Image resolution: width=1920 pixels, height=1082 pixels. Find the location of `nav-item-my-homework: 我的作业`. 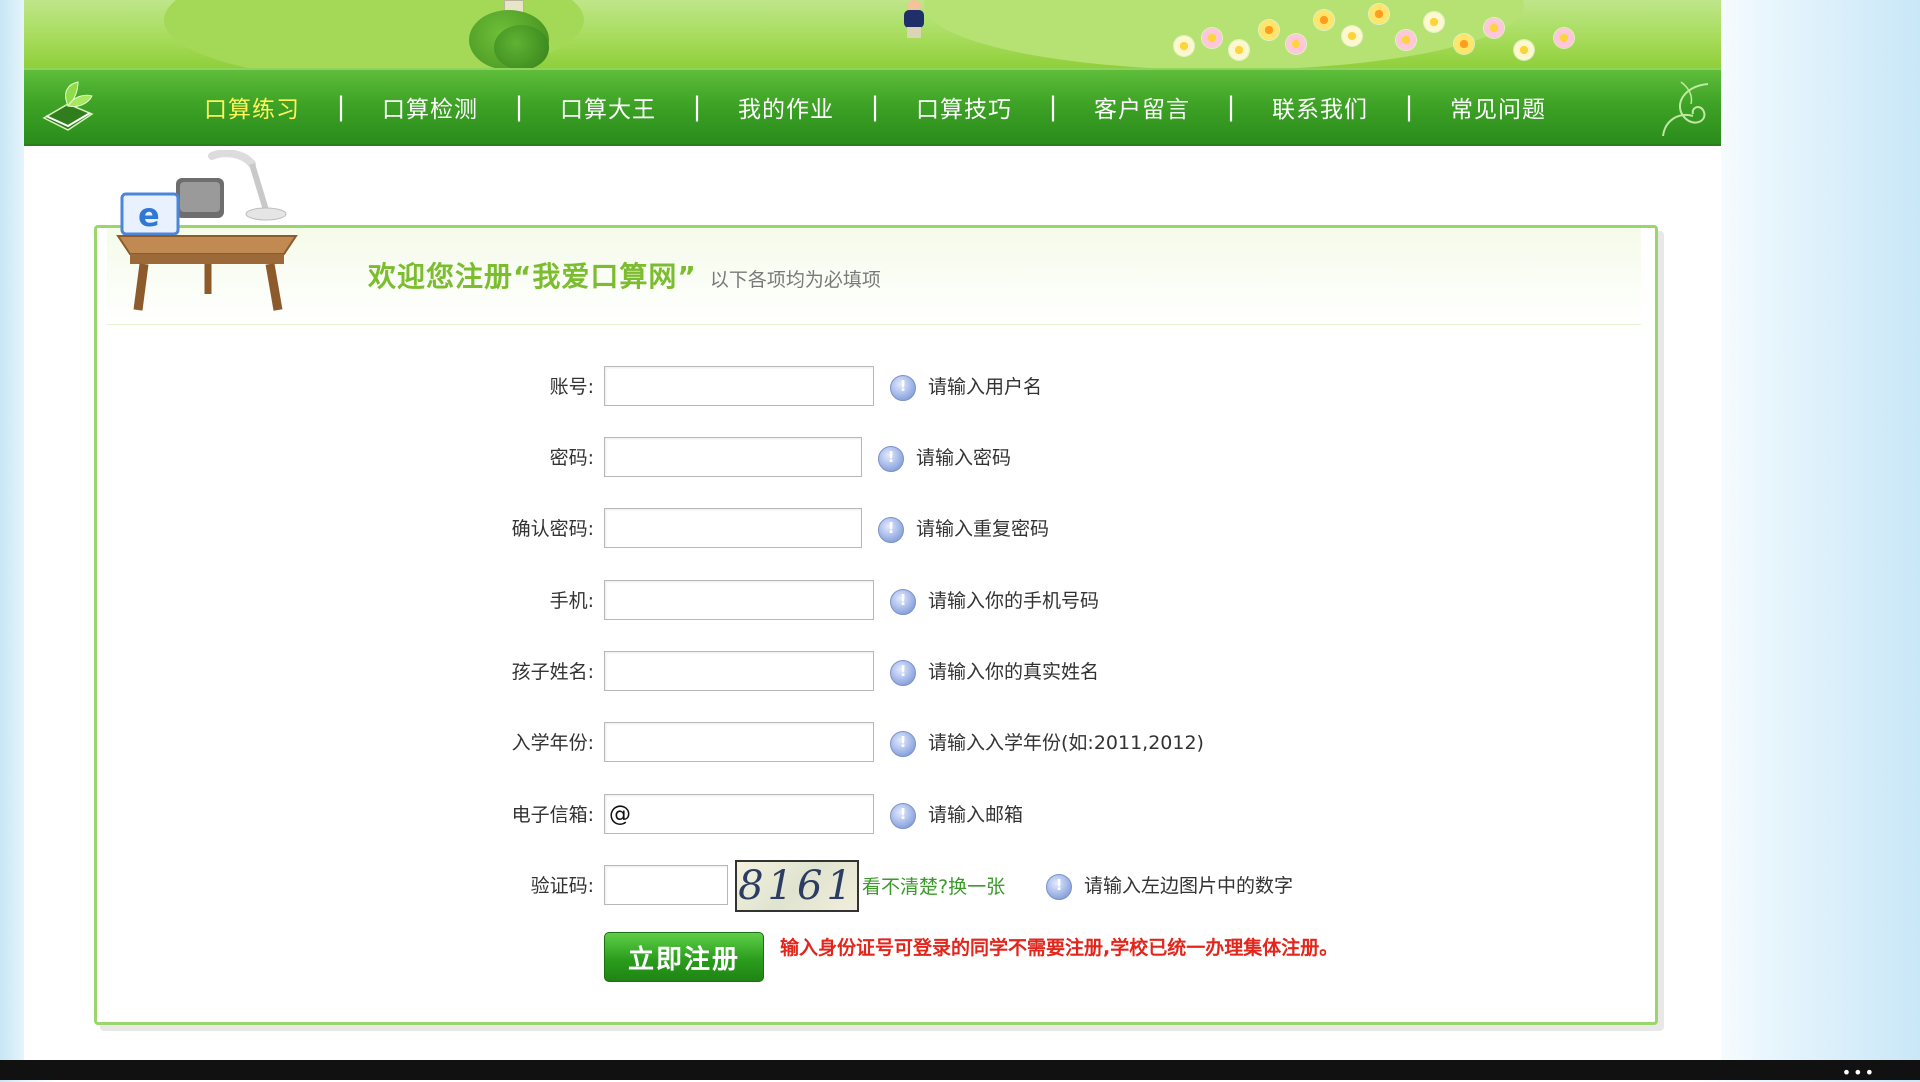

nav-item-my-homework: 我的作业 is located at coordinates (786, 107).